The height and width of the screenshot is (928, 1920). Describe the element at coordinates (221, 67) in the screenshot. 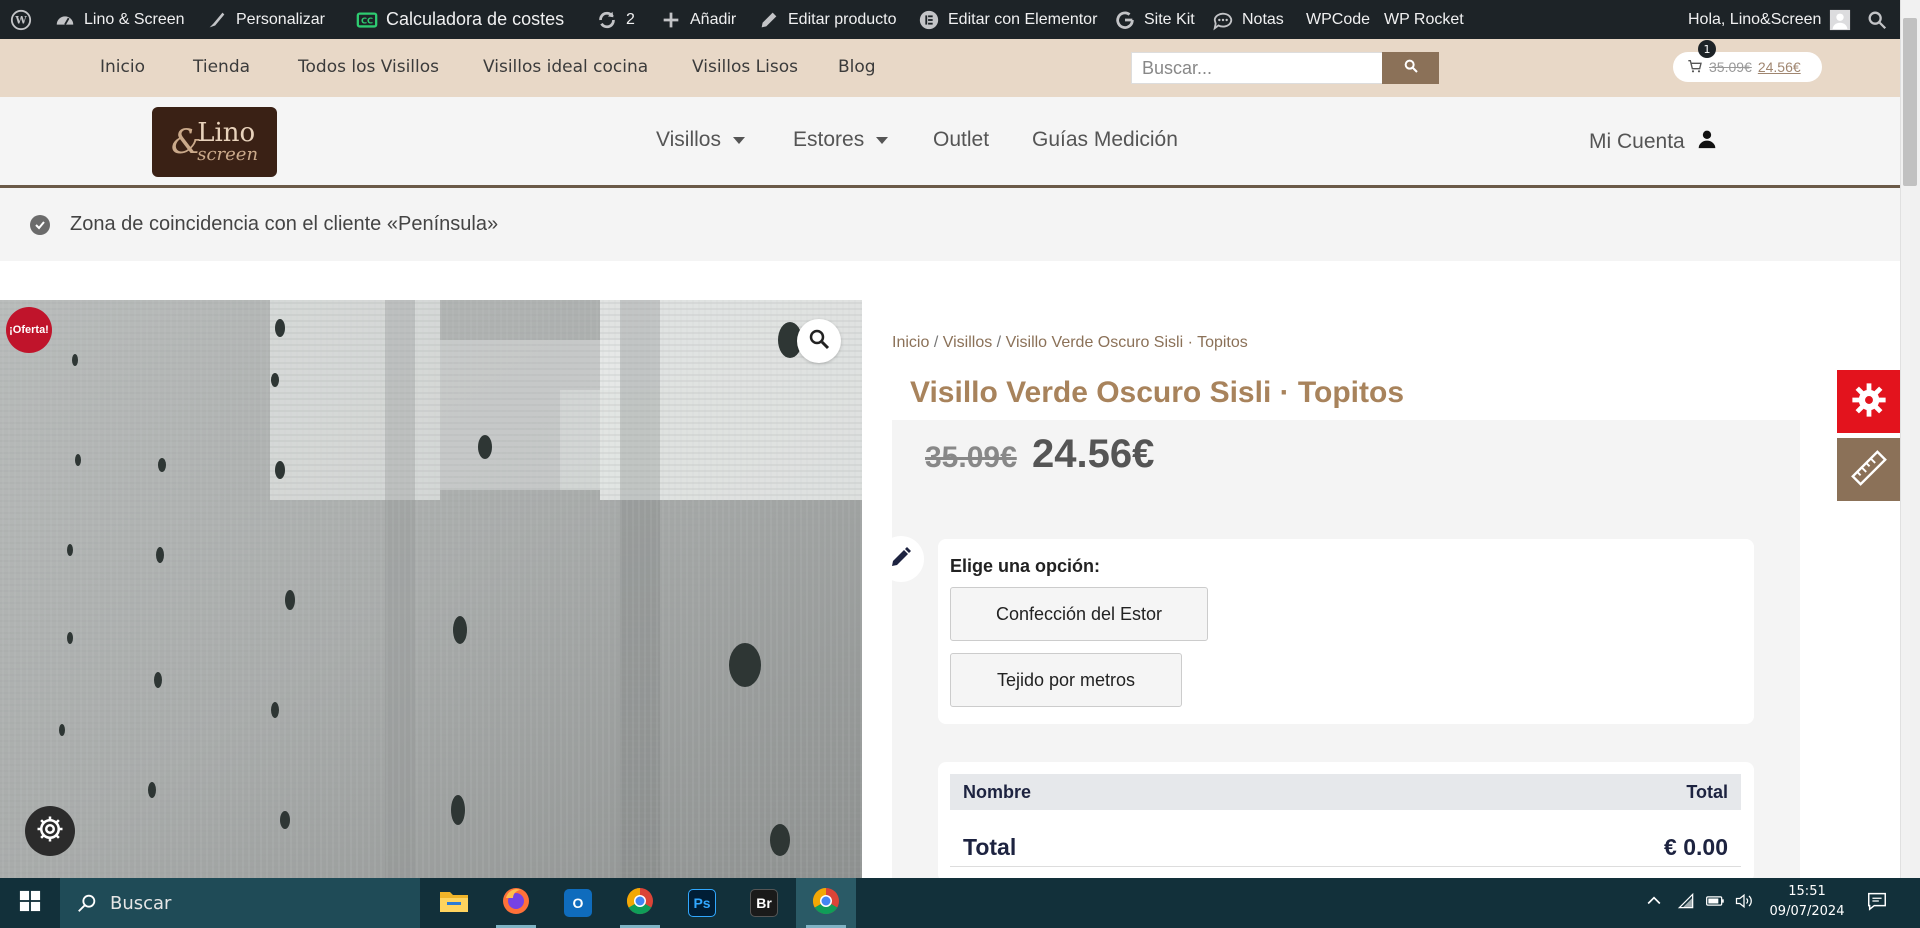

I see `top-link-tienda: Tienda` at that location.